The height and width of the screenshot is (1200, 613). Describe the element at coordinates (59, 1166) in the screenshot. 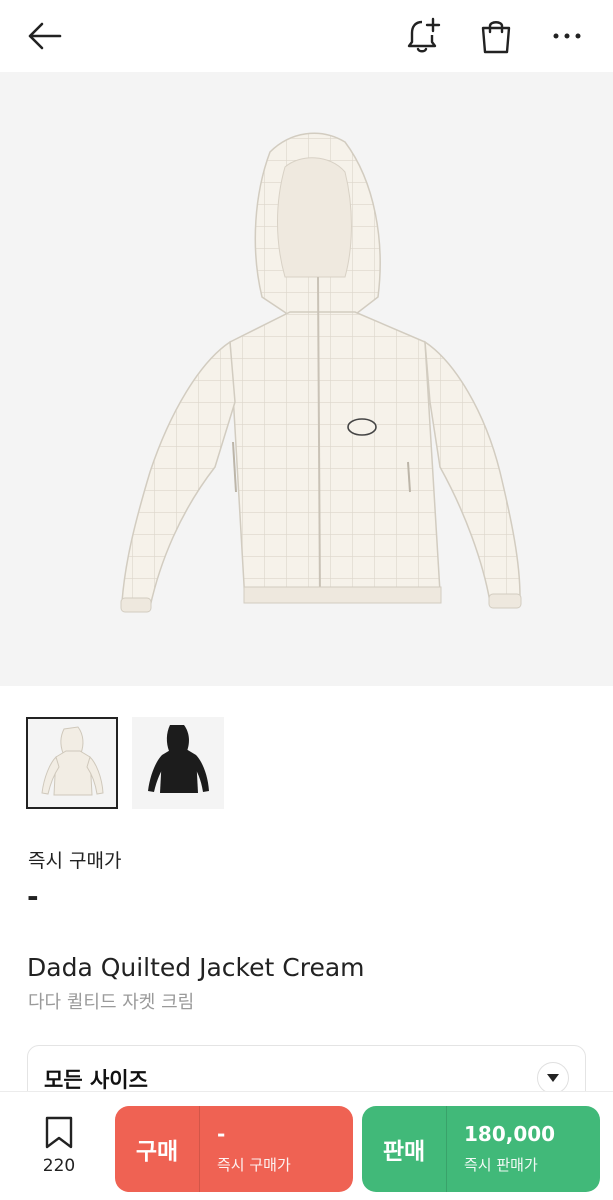

I see `wishlist-count: 220` at that location.